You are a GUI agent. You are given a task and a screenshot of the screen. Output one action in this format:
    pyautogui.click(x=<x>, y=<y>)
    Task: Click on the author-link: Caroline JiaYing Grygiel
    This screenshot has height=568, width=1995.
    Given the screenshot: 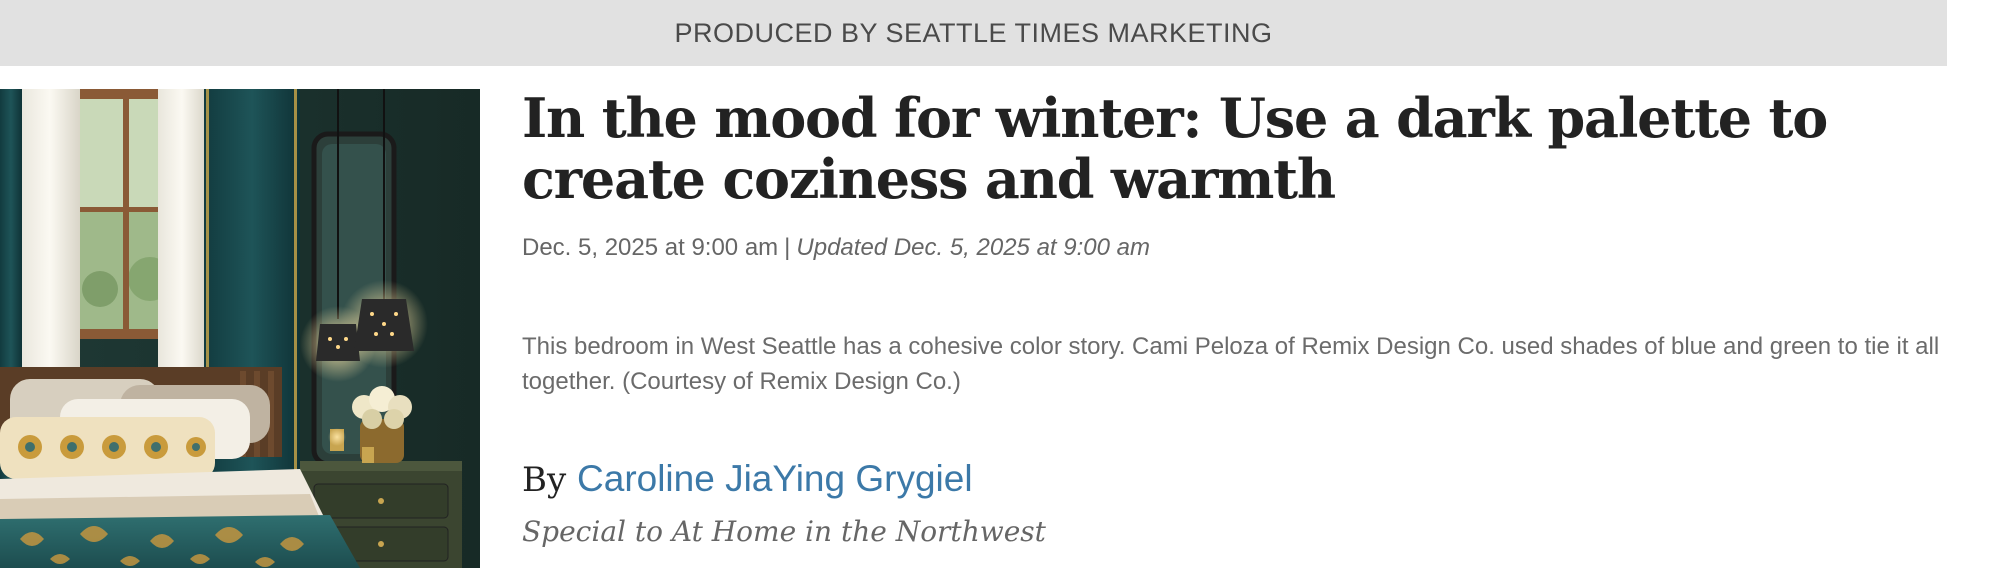 What is the action you would take?
    pyautogui.click(x=775, y=478)
    